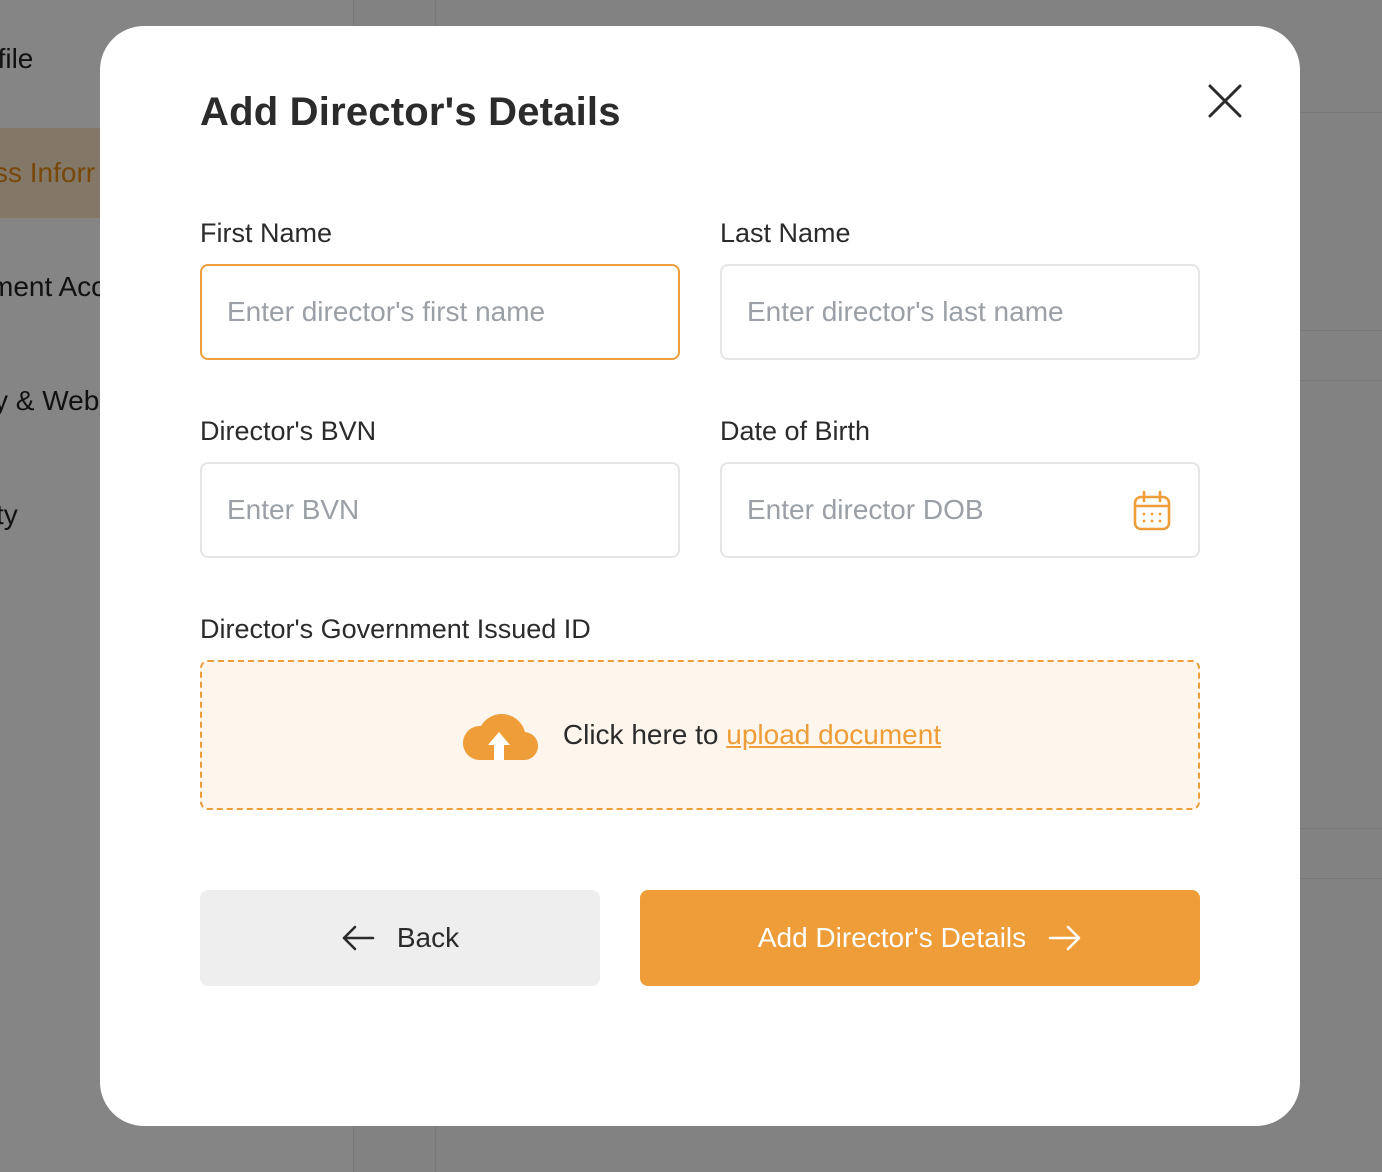 This screenshot has height=1172, width=1382. I want to click on document-upload-dropzone: Click here to upload document, so click(700, 735).